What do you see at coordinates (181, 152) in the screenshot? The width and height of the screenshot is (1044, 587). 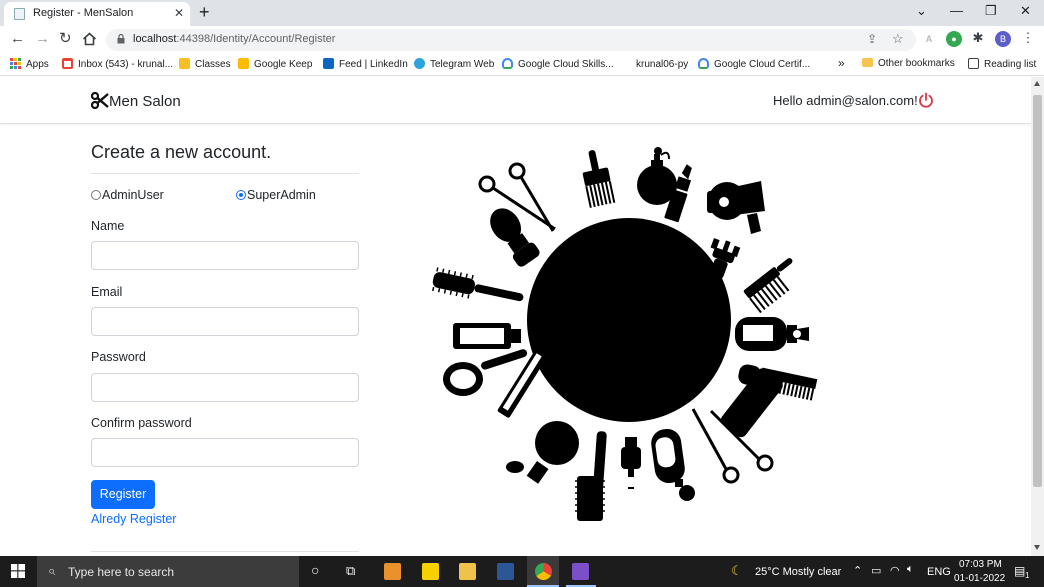 I see `page-title: Create a new account.` at bounding box center [181, 152].